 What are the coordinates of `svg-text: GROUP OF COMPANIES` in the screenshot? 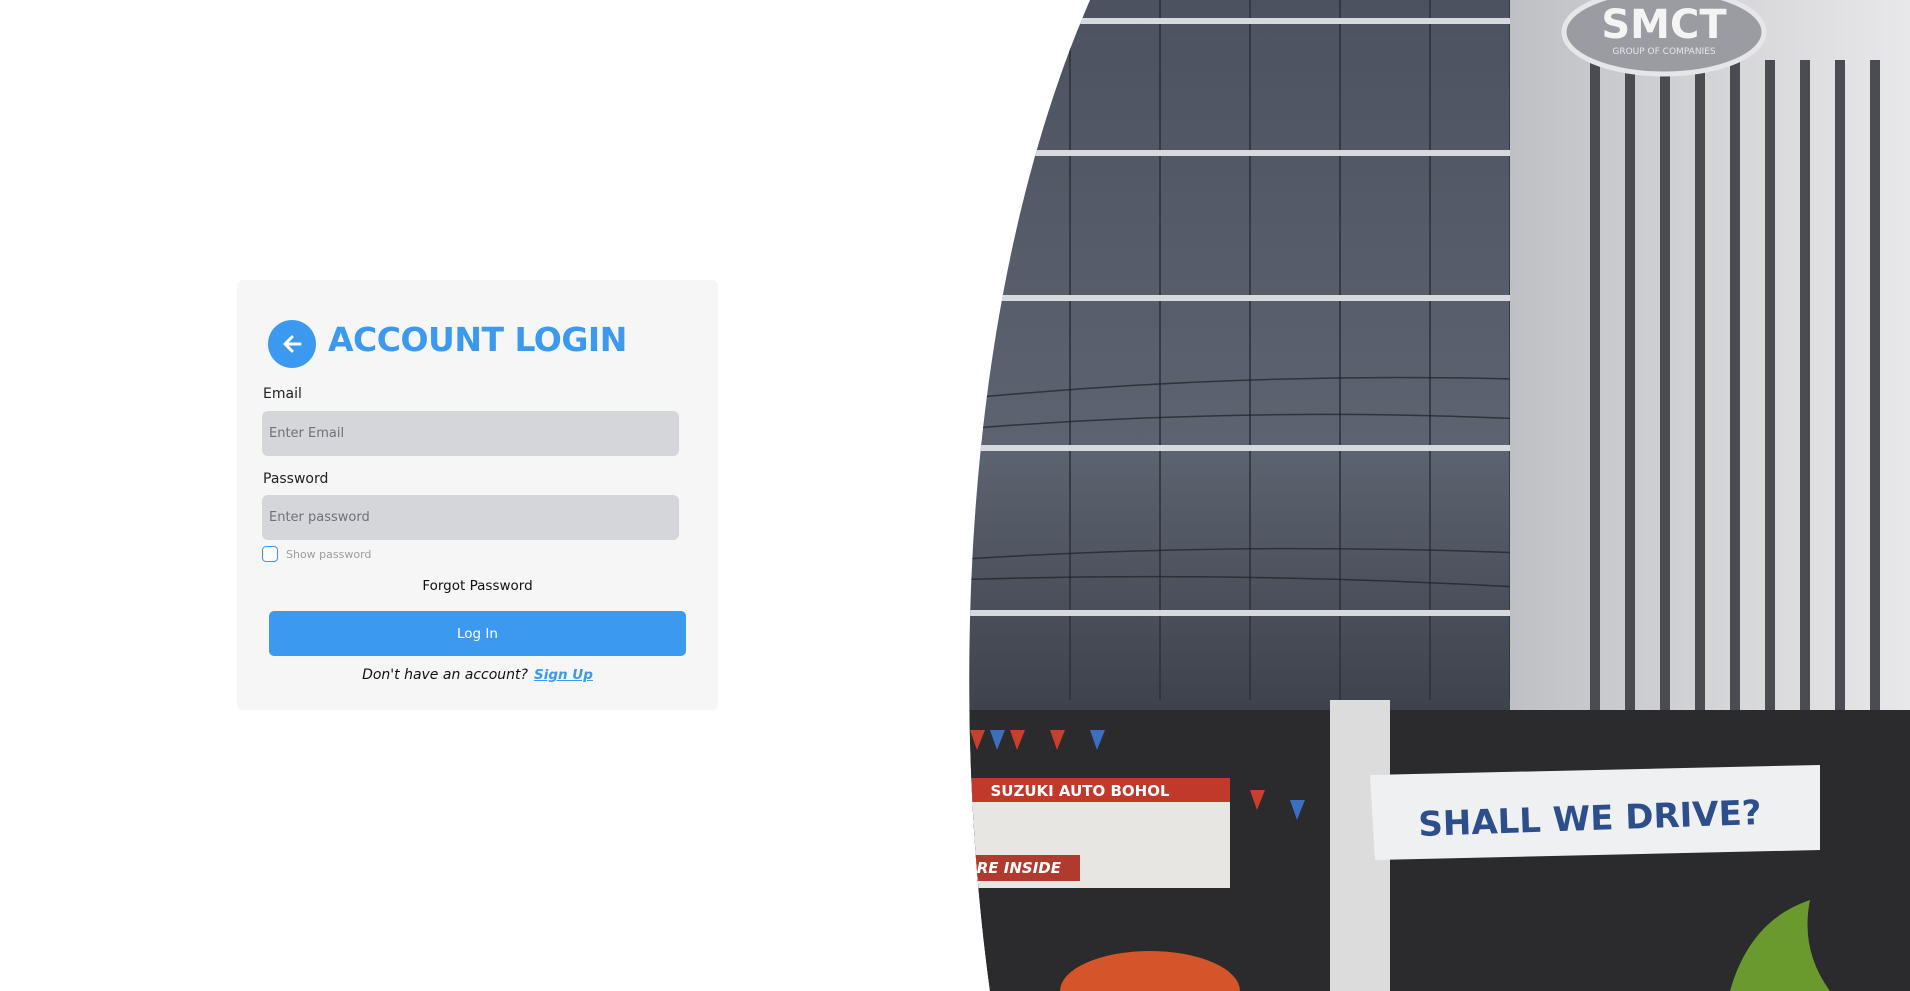 It's located at (1664, 52).